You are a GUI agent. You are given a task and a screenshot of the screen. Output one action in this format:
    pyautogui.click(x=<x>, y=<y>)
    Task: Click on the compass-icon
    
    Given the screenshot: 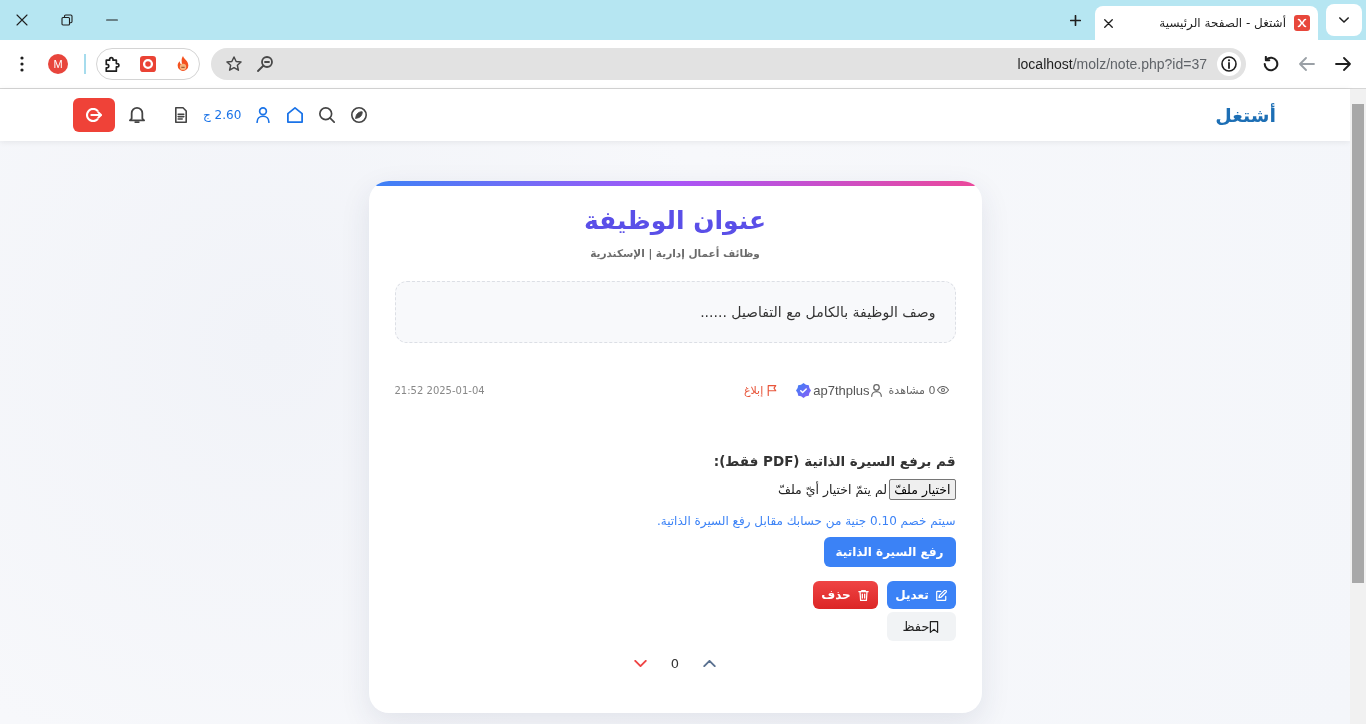 What is the action you would take?
    pyautogui.click(x=359, y=115)
    